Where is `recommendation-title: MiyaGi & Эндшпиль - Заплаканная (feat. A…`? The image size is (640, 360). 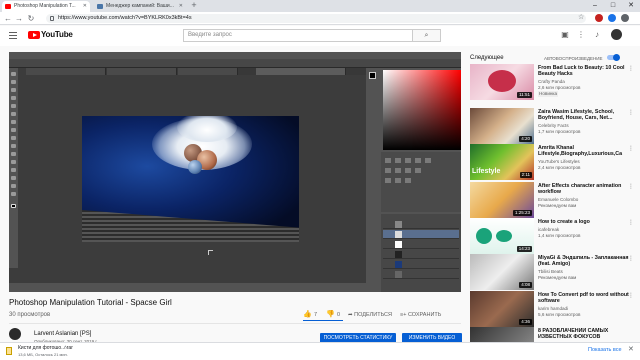
recommendation-title: MiyaGi & Эндшпиль - Заплаканная (feat. A… is located at coordinates (587, 261).